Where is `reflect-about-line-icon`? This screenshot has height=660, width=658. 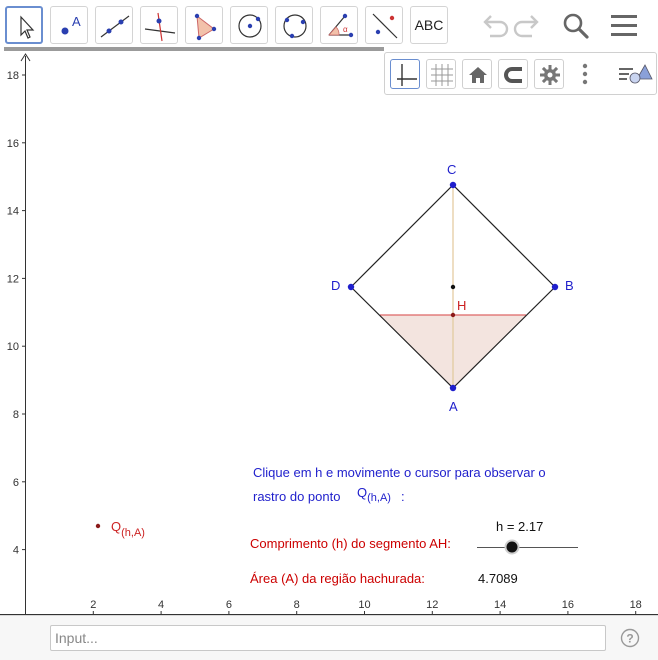 reflect-about-line-icon is located at coordinates (385, 26).